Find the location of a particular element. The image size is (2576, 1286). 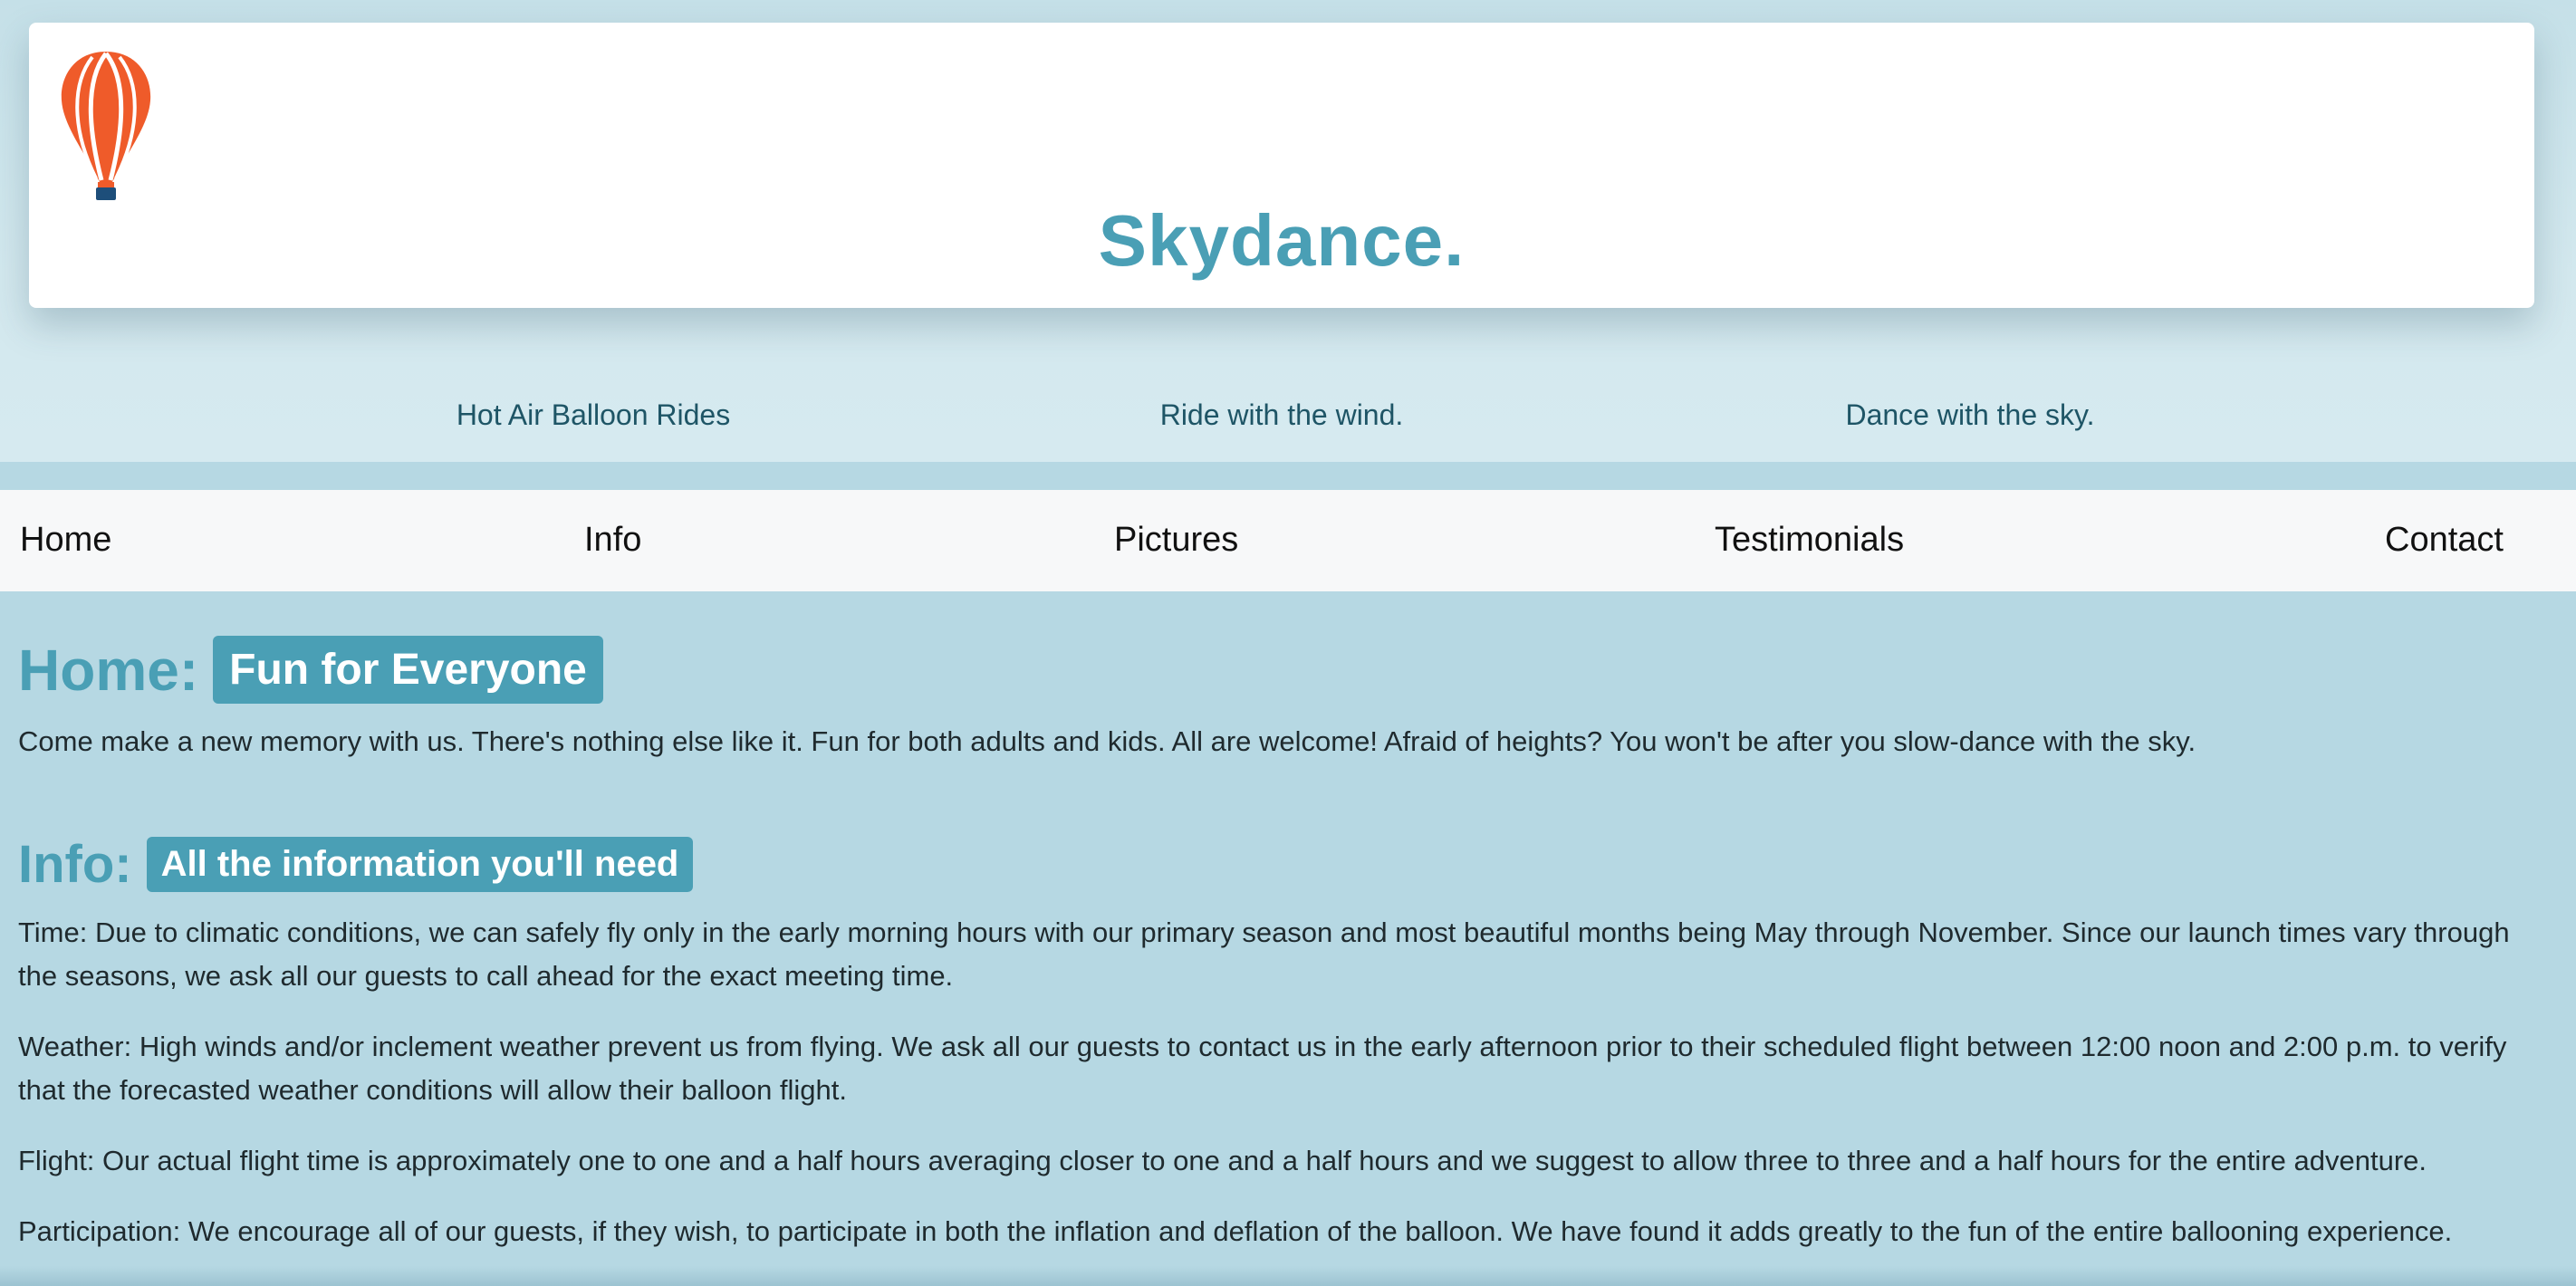

info-heading-badge: All the information you'll need is located at coordinates (420, 864).